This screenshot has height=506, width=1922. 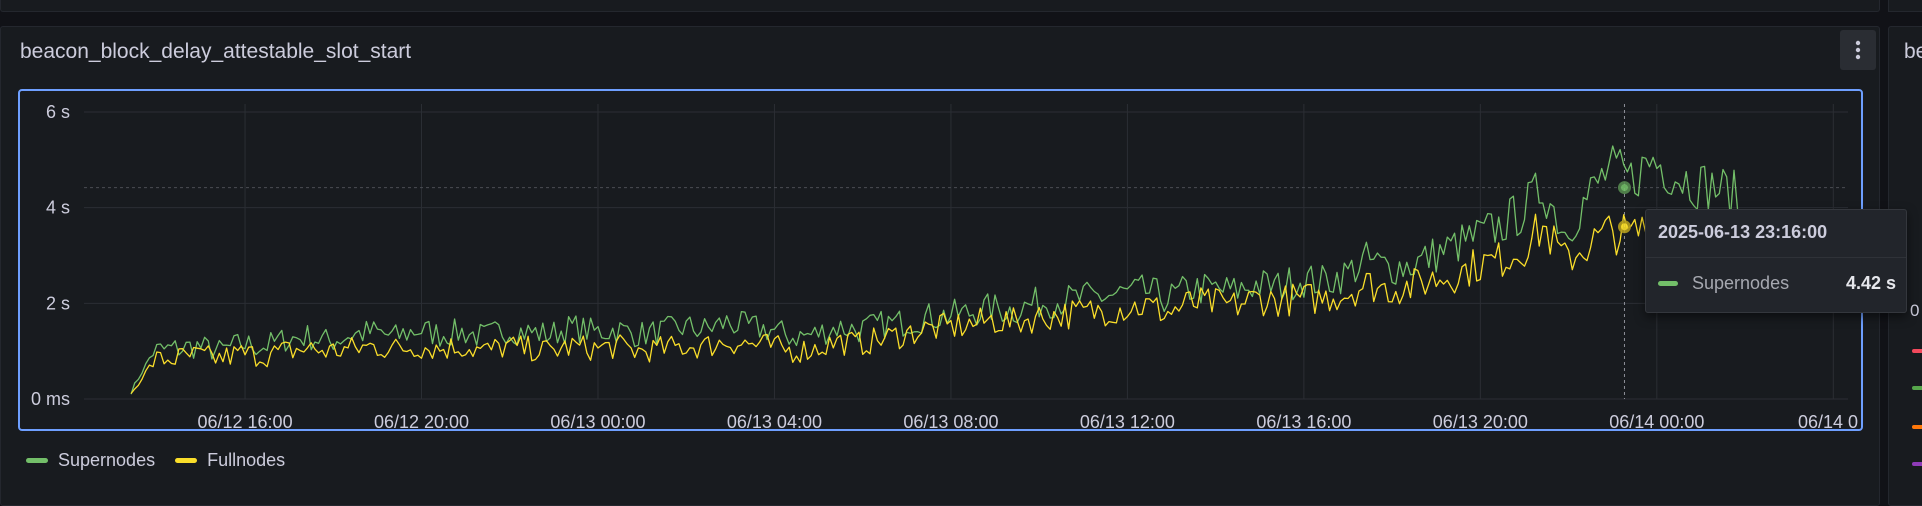 What do you see at coordinates (1656, 422) in the screenshot?
I see `x-tick-label: 06/14 00:00` at bounding box center [1656, 422].